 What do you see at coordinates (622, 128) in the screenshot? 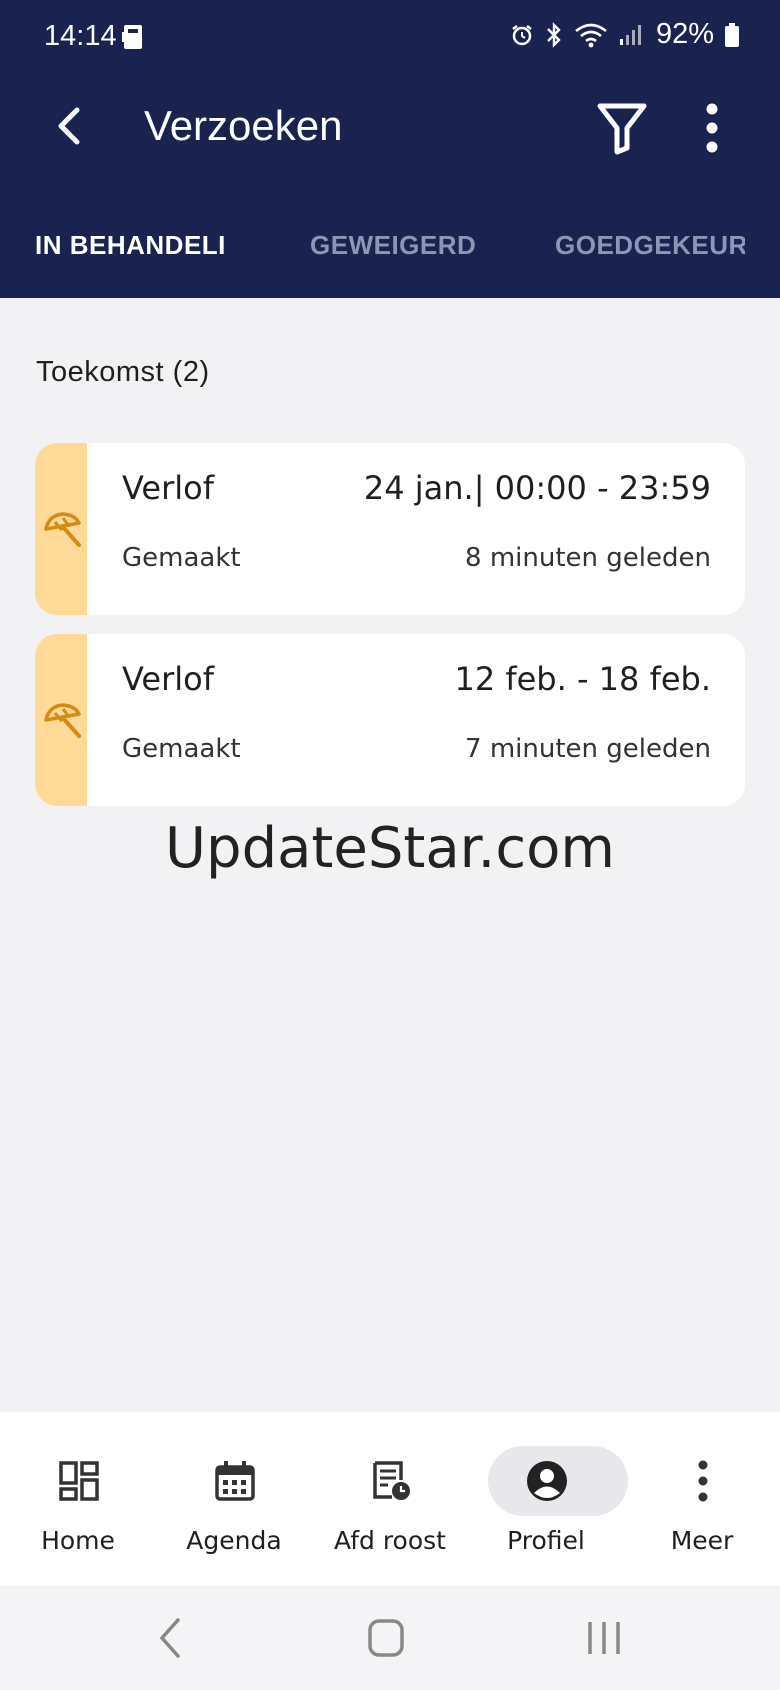
I see `filter-icon` at bounding box center [622, 128].